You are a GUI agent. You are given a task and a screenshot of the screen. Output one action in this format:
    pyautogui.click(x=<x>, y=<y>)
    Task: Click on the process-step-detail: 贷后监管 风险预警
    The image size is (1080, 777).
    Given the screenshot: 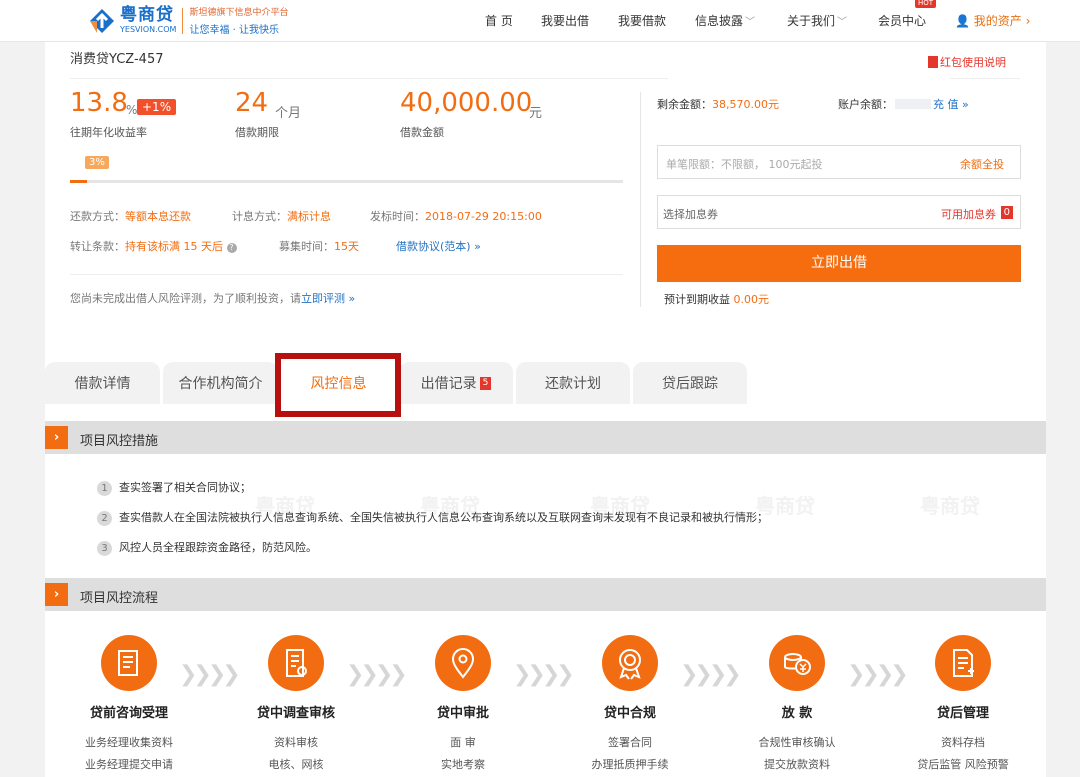 What is the action you would take?
    pyautogui.click(x=963, y=764)
    